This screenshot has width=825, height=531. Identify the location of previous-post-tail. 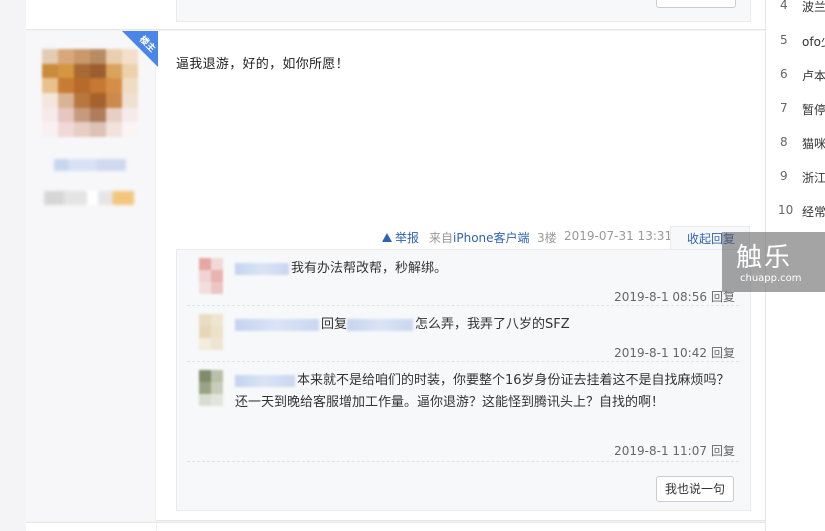
(395, 15).